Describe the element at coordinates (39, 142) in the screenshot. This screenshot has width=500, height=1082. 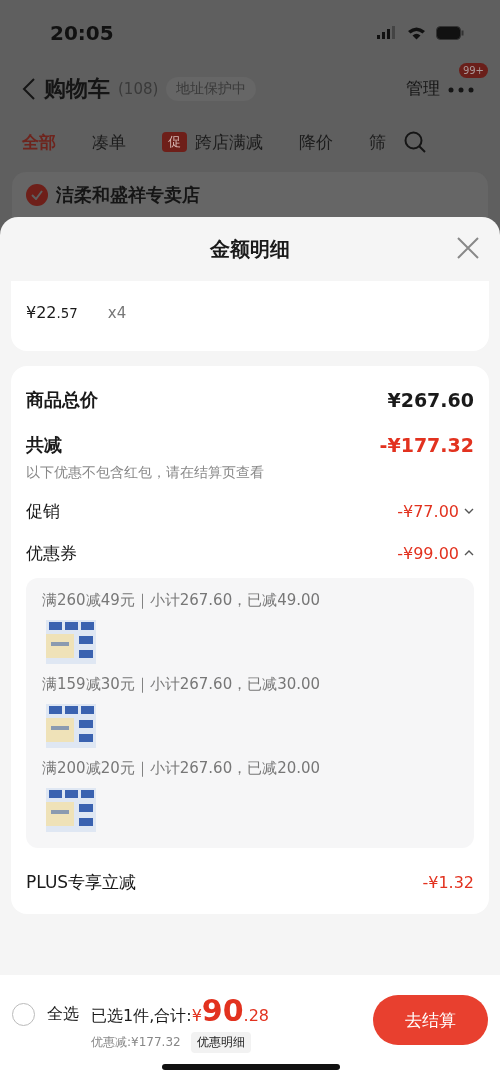
I see `filter-tab: 全部` at that location.